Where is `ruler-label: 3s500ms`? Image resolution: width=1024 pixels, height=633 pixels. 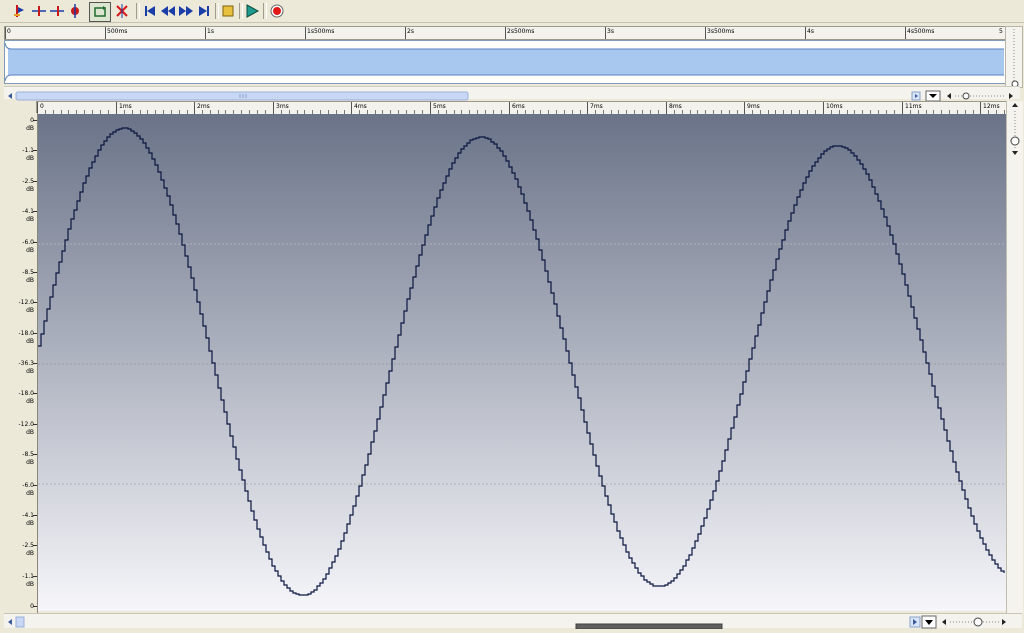 ruler-label: 3s500ms is located at coordinates (721, 31).